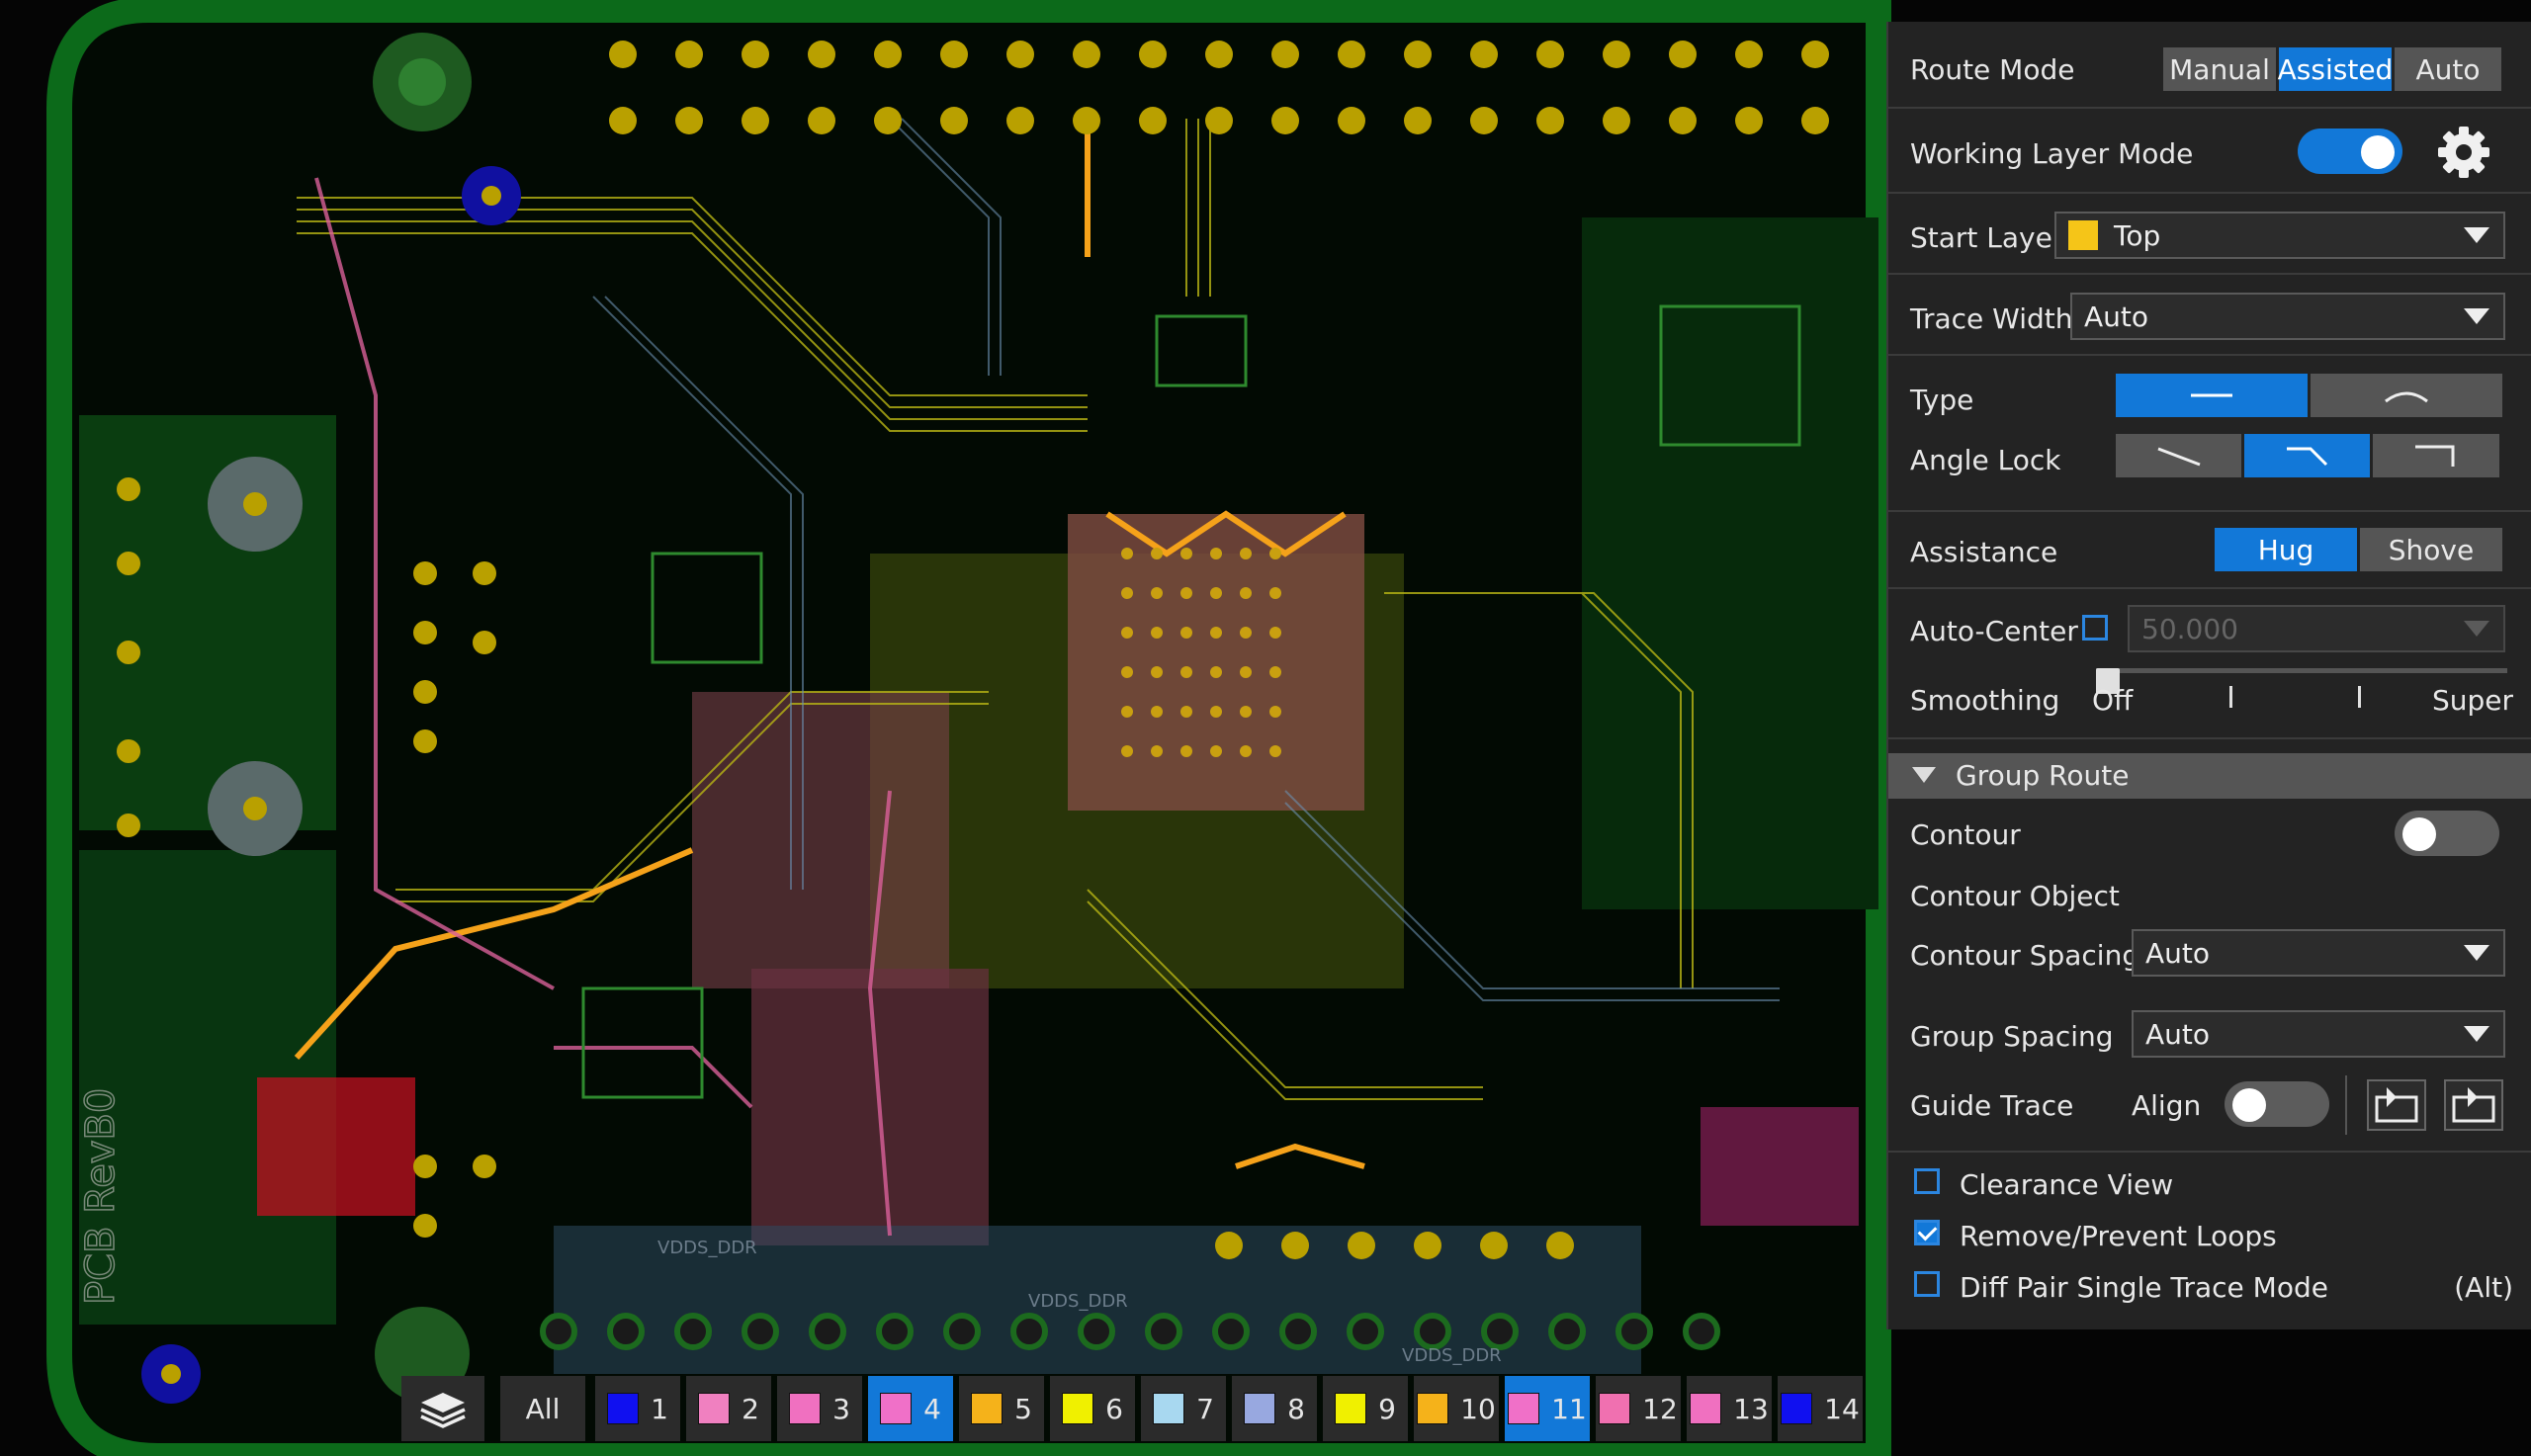 This screenshot has width=2531, height=1456. I want to click on layer-number: 6, so click(1114, 1408).